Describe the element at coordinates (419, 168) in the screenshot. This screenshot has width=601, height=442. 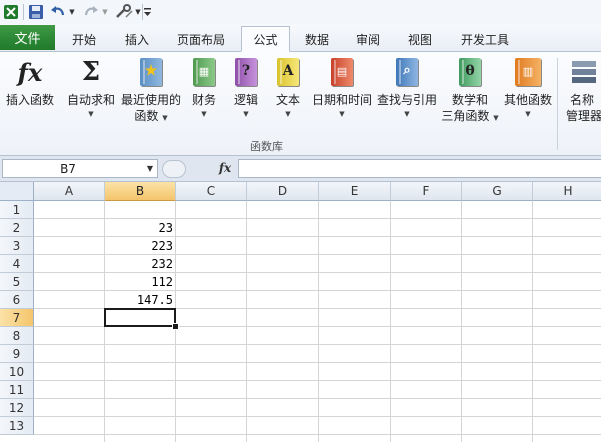
I see `formula-input` at that location.